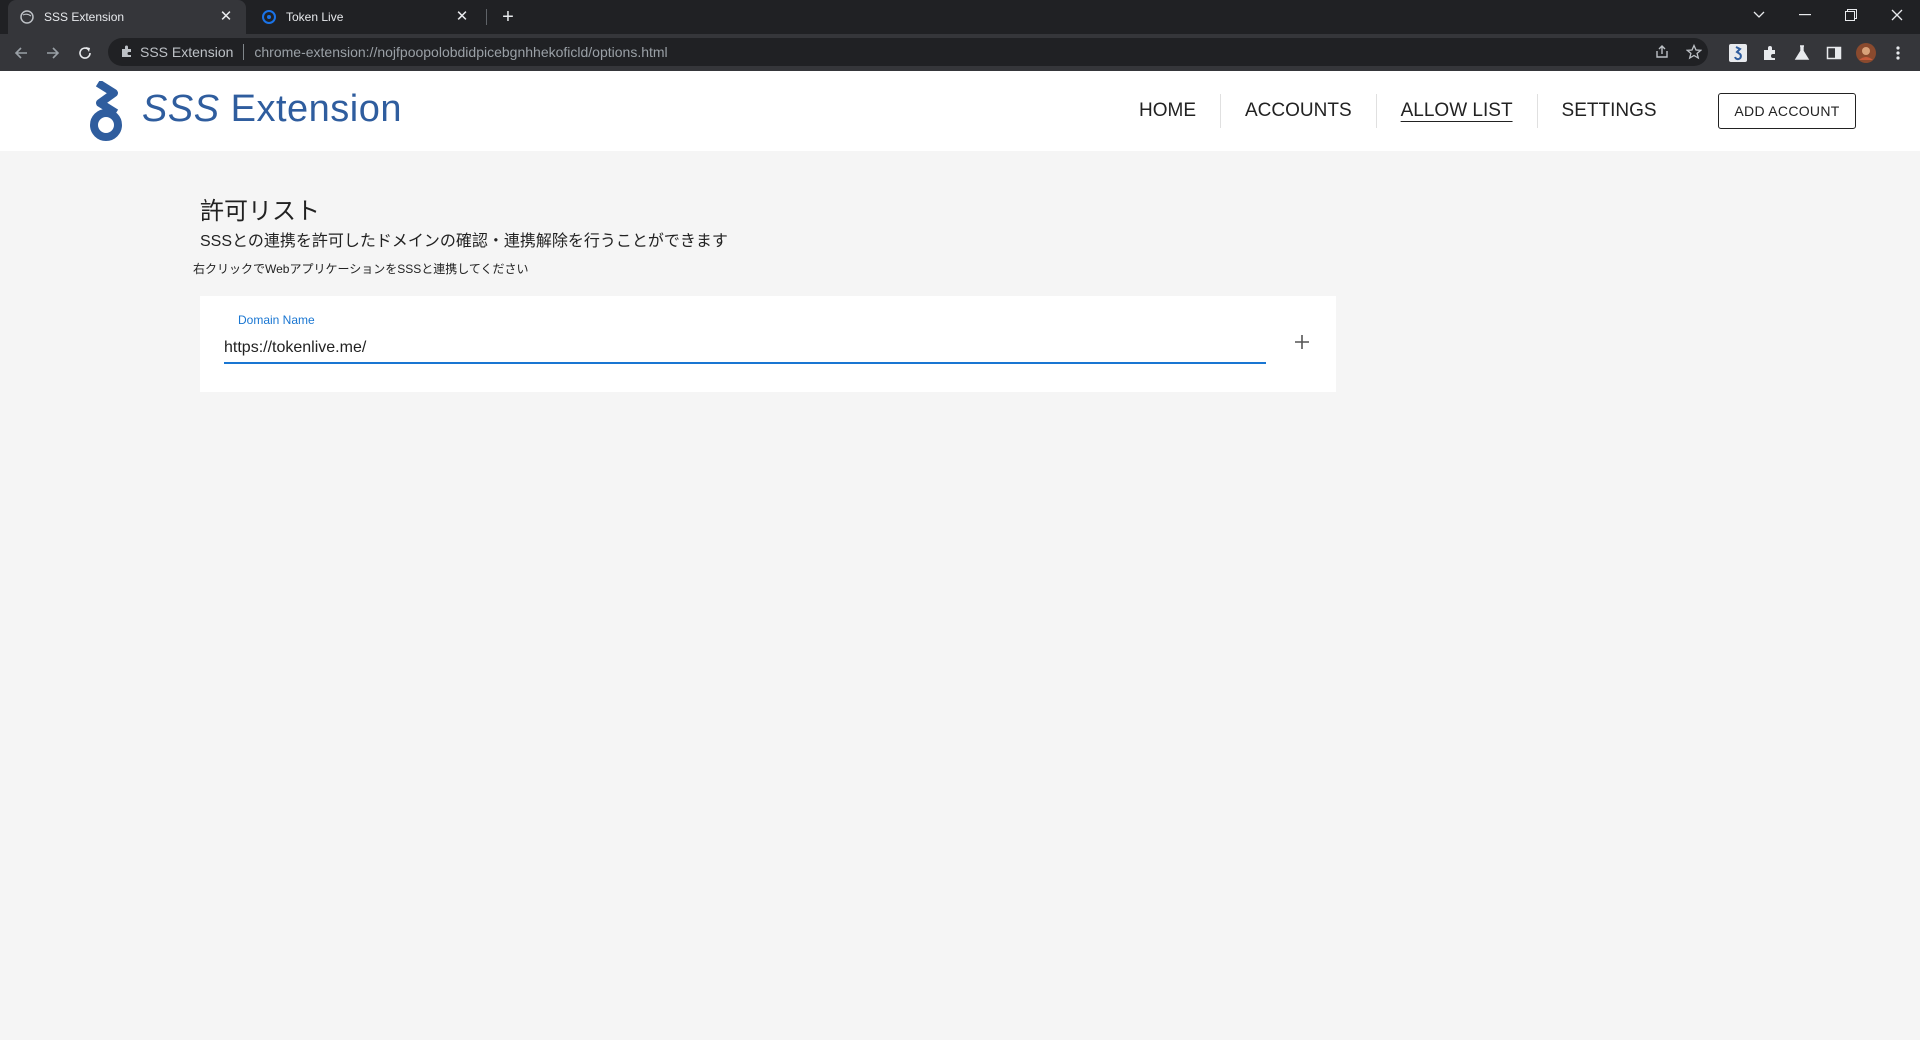 This screenshot has width=1920, height=1040. Describe the element at coordinates (21, 53) in the screenshot. I see `back-arrow-icon` at that location.